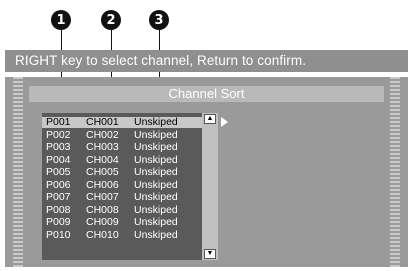  Describe the element at coordinates (122, 159) in the screenshot. I see `channel-row: P004 CH004 Unskiped` at that location.